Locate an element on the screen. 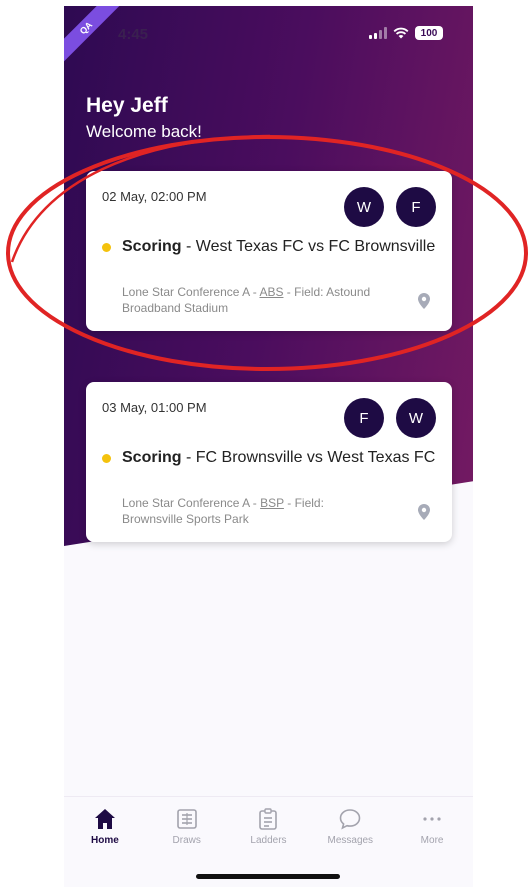 Image resolution: width=528 pixels, height=887 pixels. tab-label: More is located at coordinates (432, 840).